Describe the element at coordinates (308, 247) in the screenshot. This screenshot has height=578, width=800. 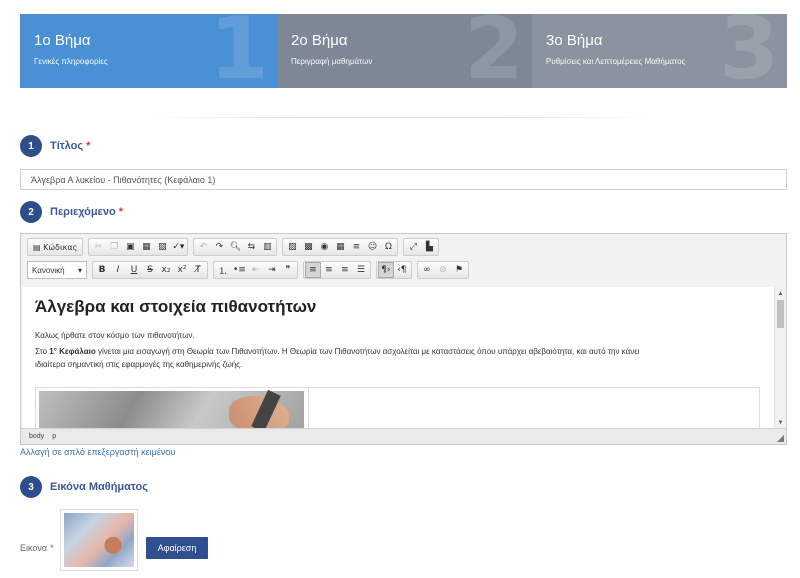
I see `flash-icon: ▩` at that location.